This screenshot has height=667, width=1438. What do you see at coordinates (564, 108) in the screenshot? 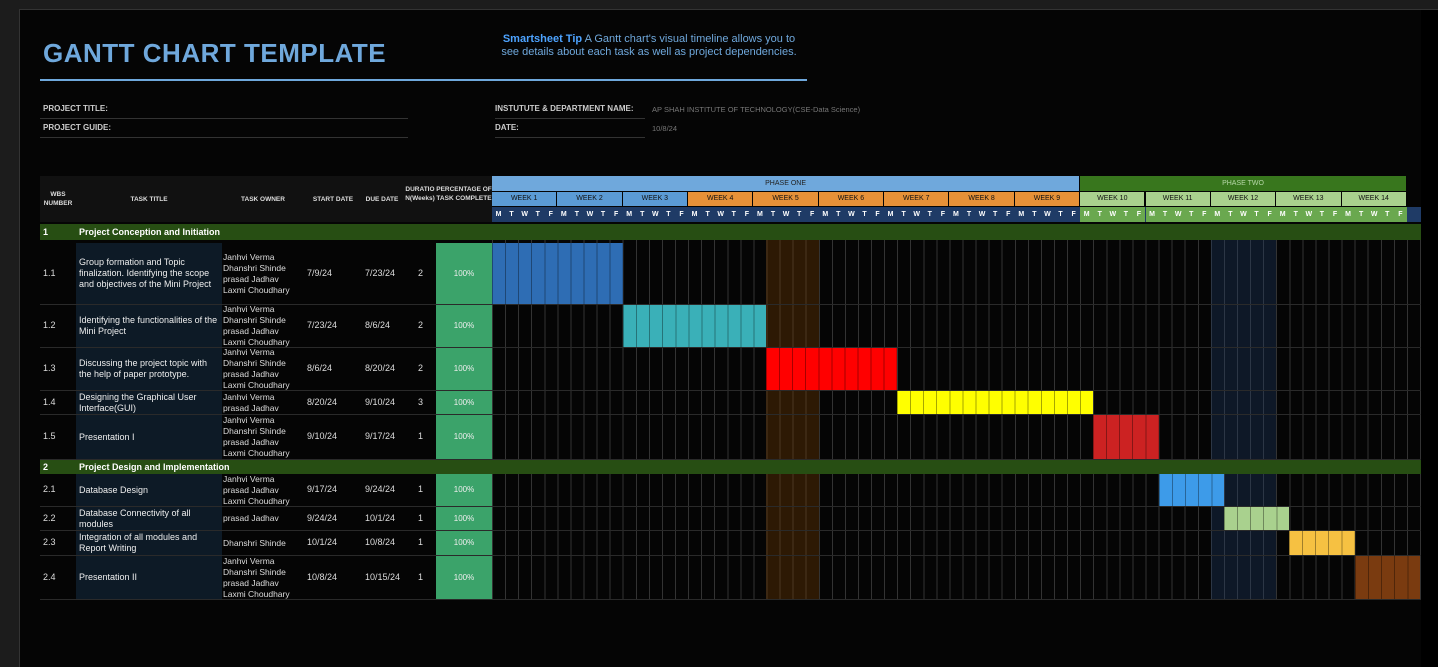
I see `institute-label: INSTUTUTE & DEPARTMENT NAME:` at bounding box center [564, 108].